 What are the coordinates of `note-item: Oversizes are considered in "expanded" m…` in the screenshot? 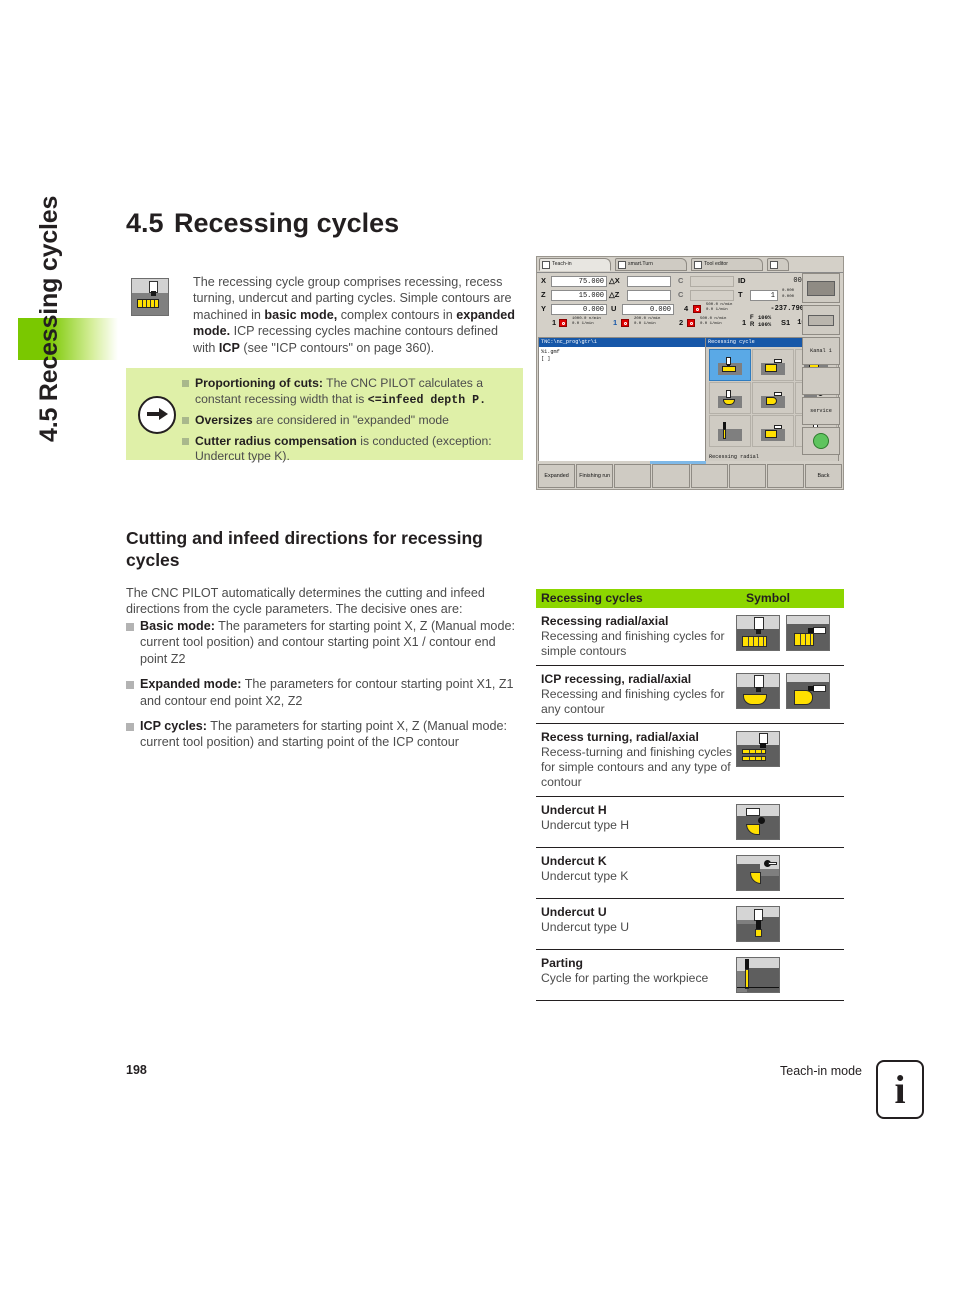 It's located at (347, 421).